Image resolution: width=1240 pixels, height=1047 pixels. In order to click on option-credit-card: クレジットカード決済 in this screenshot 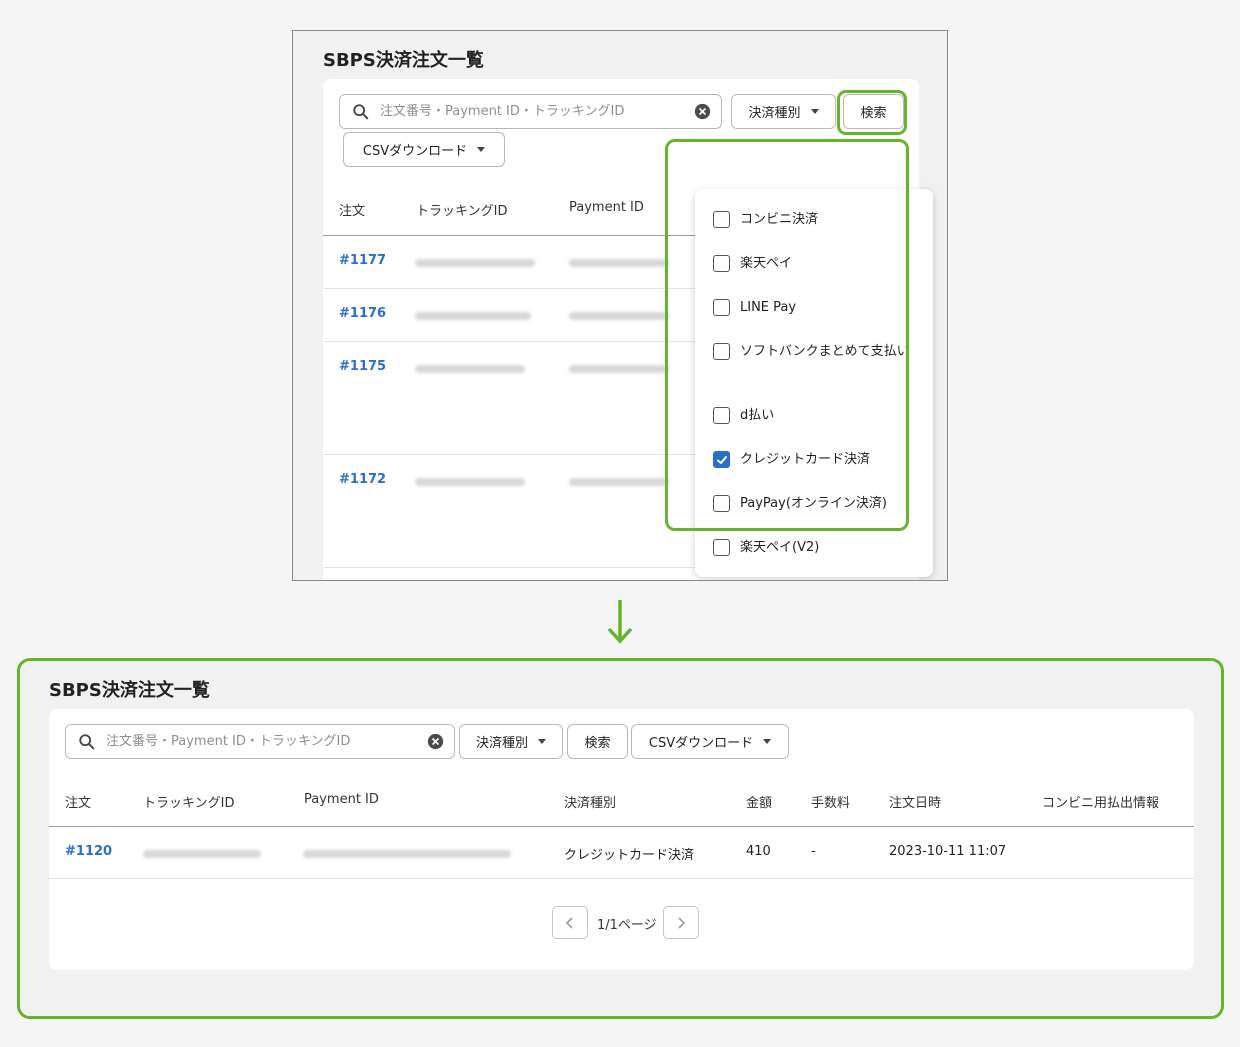, I will do `click(812, 459)`.